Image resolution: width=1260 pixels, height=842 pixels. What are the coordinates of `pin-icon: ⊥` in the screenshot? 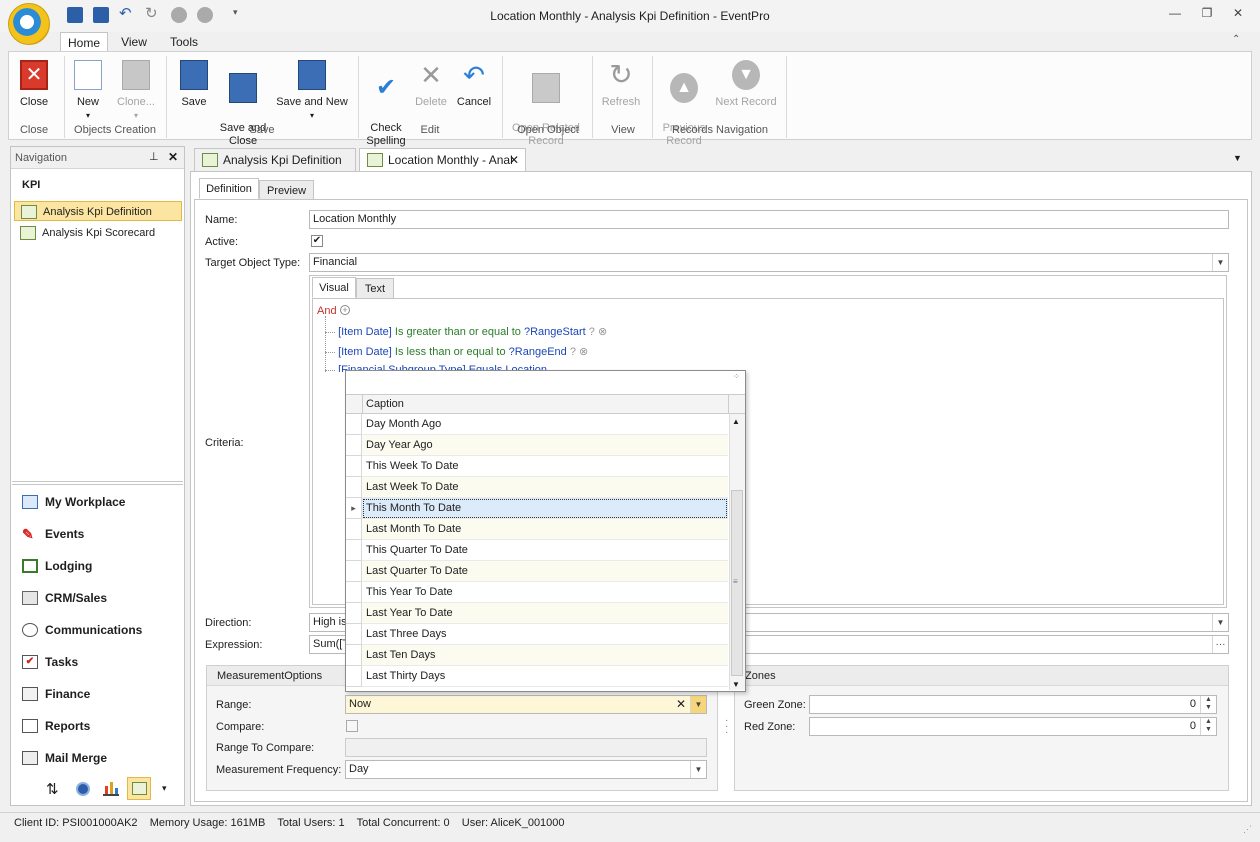 It's located at (154, 156).